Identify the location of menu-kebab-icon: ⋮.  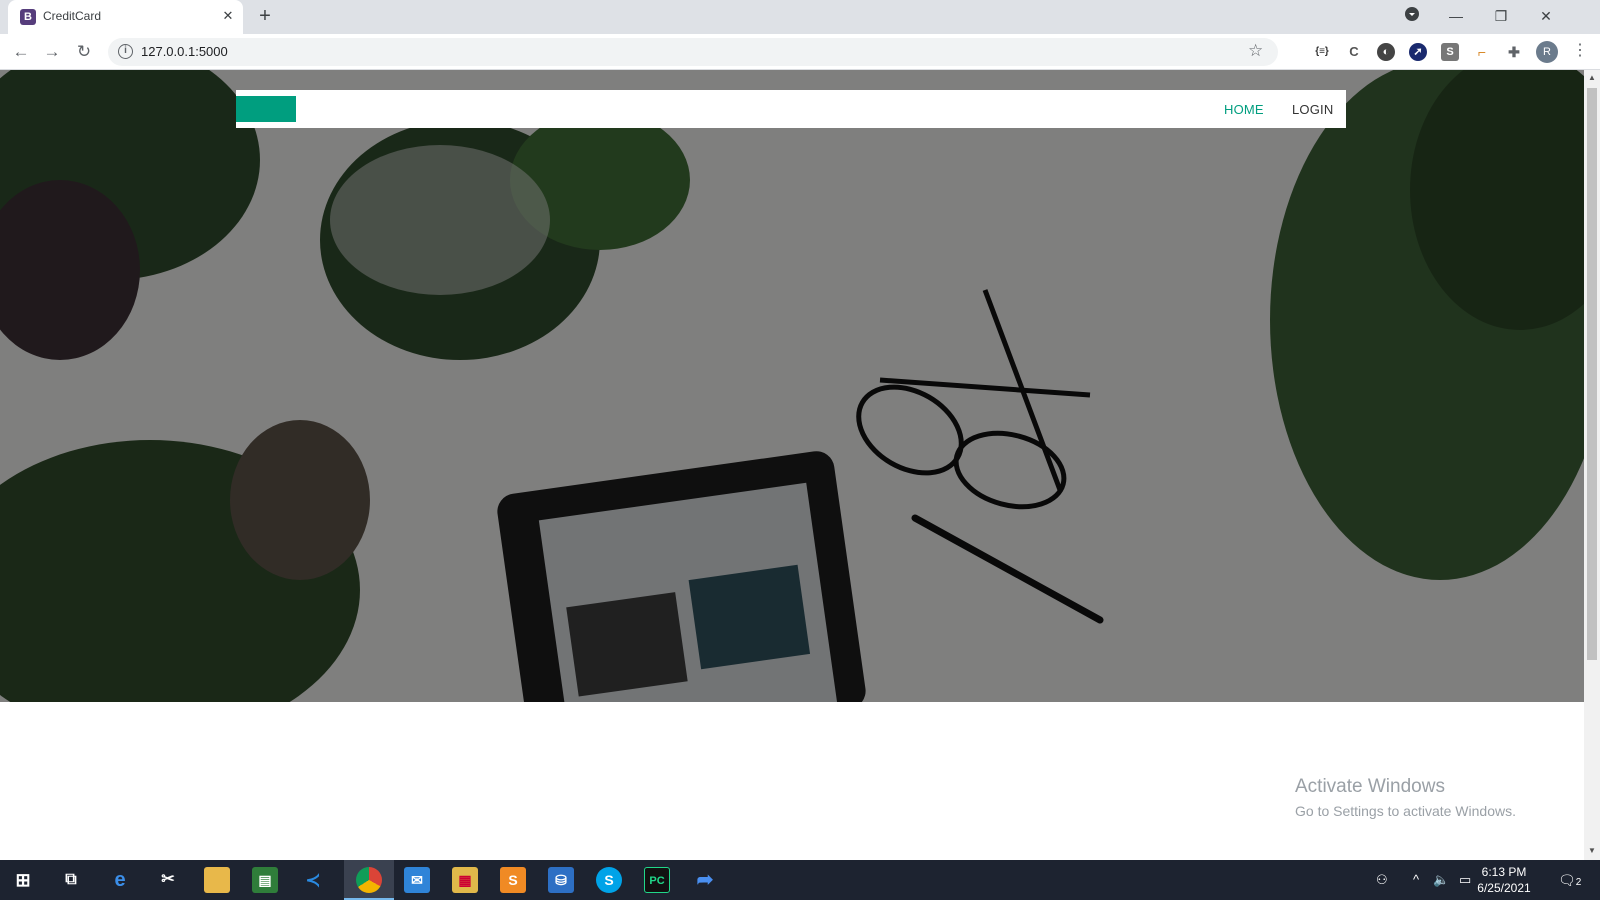
(1580, 50).